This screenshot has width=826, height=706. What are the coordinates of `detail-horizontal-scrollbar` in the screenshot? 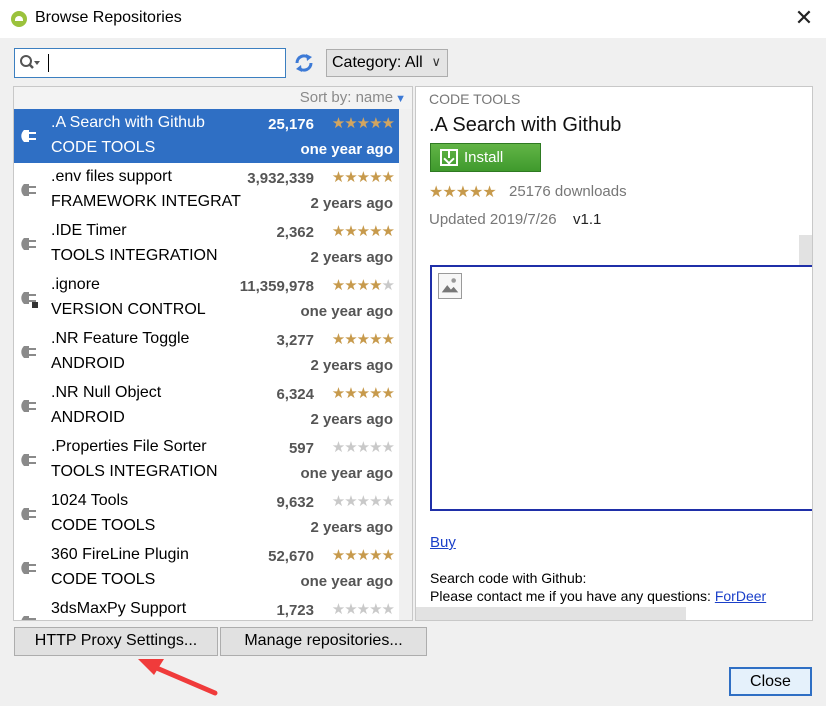 It's located at (551, 613).